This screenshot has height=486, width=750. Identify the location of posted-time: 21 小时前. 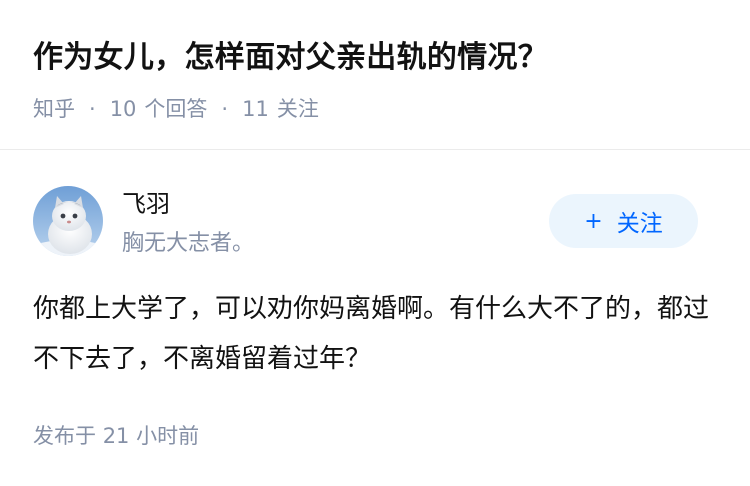
(151, 436).